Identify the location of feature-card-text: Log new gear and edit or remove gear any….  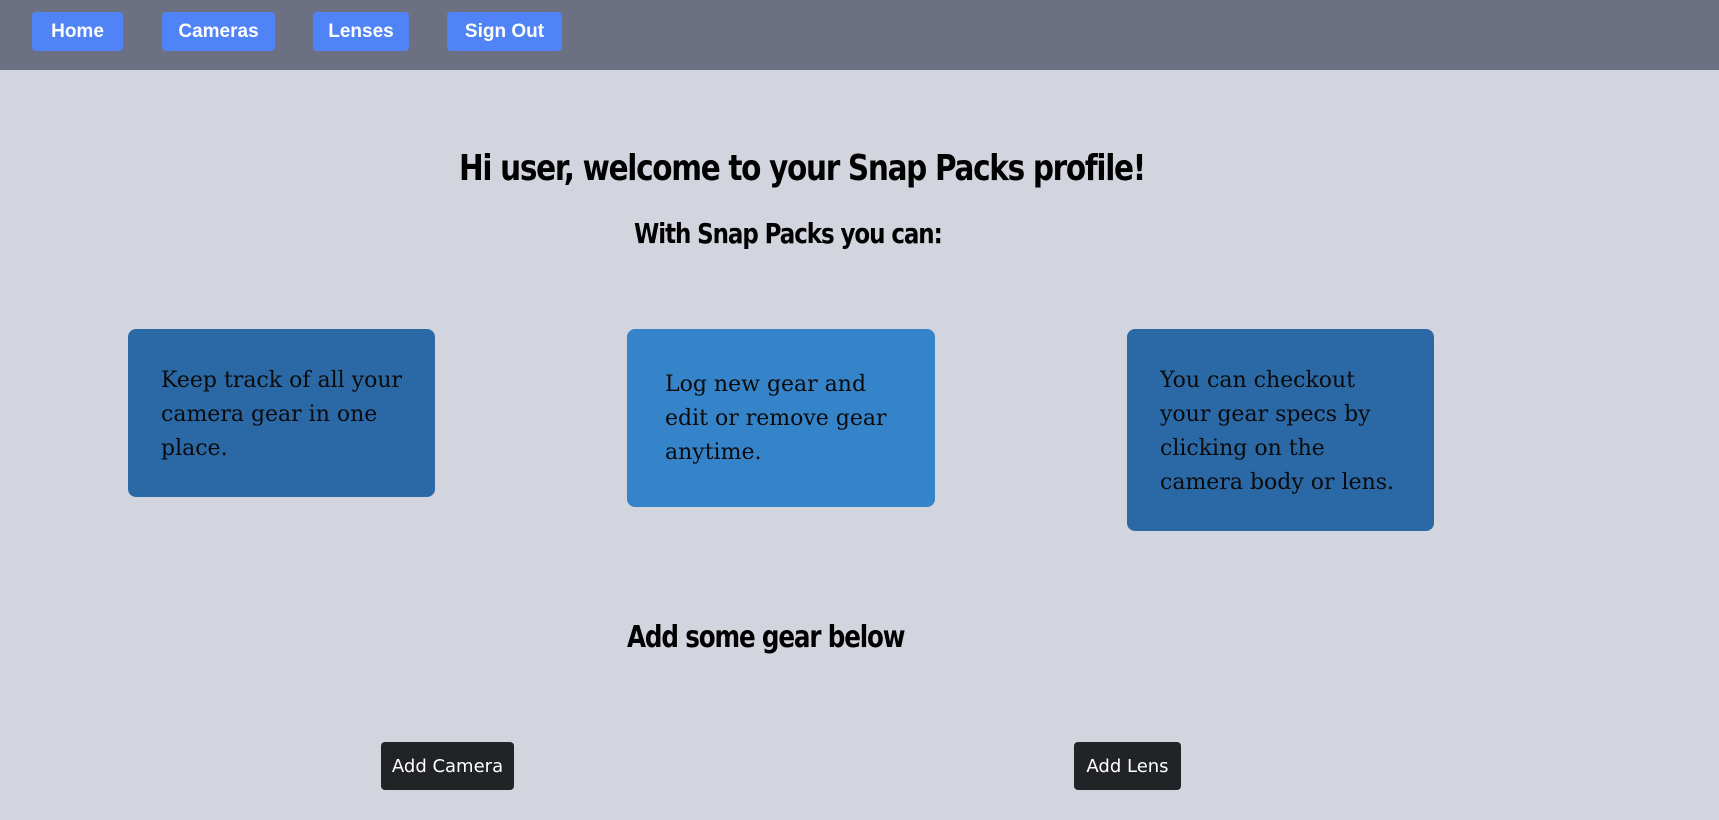
(776, 418).